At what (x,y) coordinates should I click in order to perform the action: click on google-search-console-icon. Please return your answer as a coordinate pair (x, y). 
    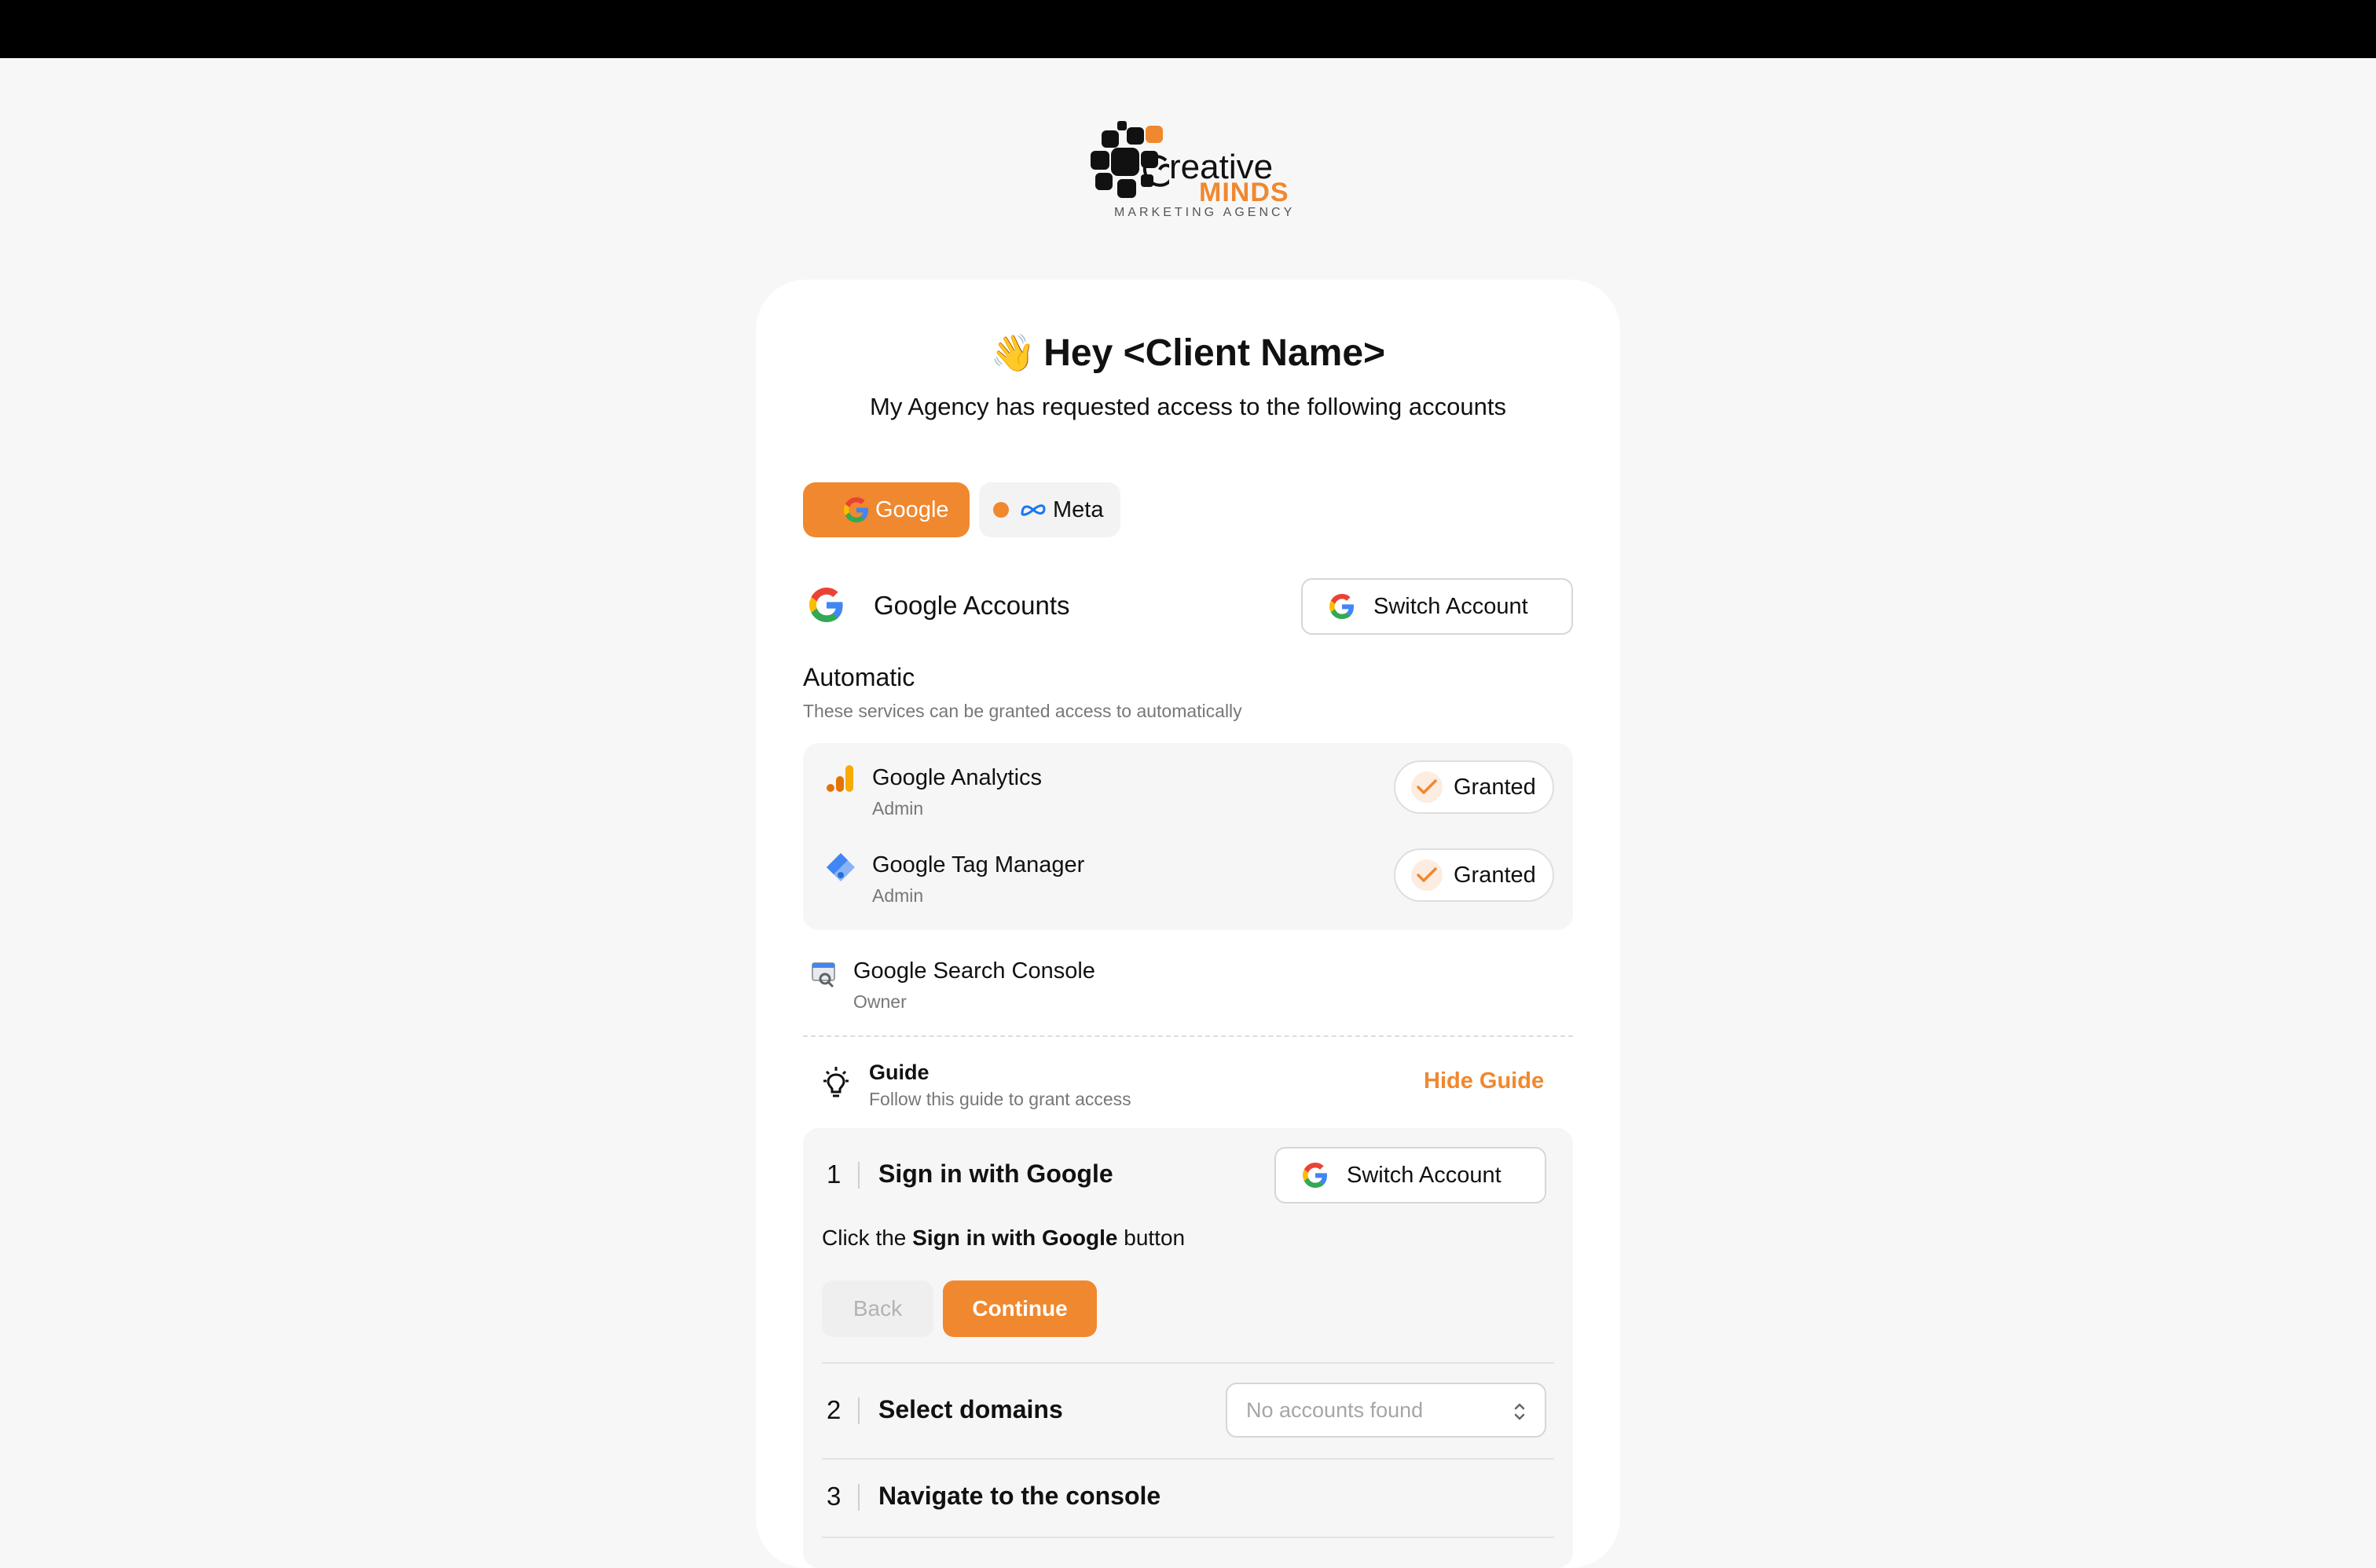
    Looking at the image, I should click on (823, 976).